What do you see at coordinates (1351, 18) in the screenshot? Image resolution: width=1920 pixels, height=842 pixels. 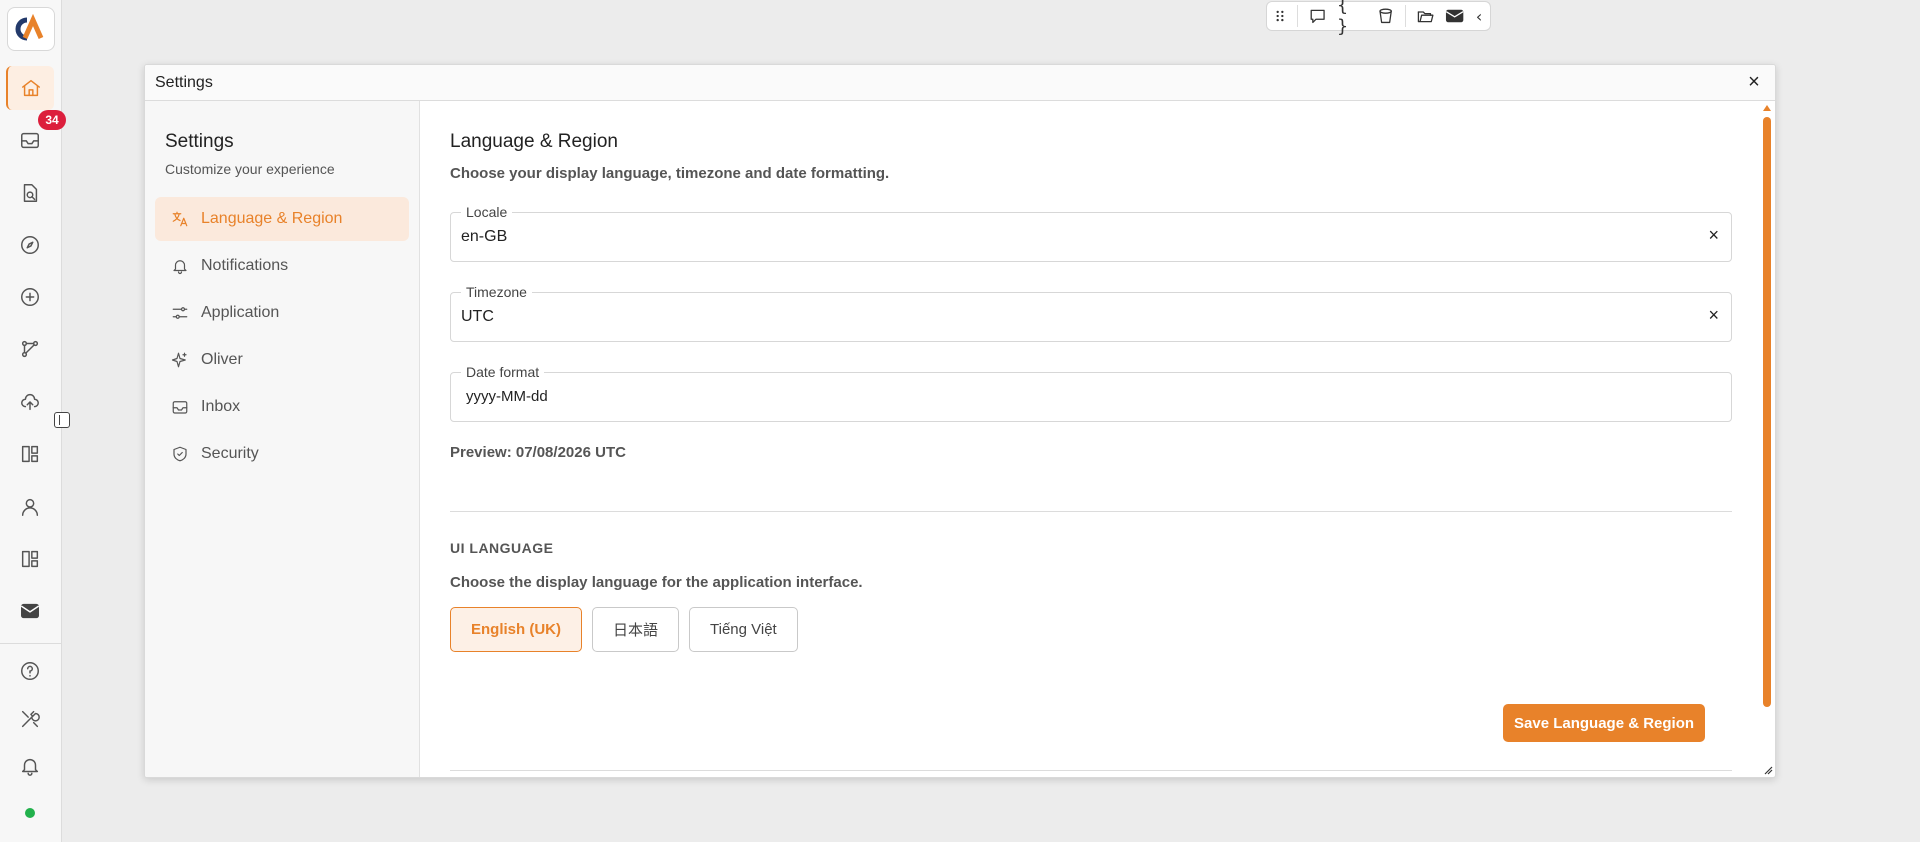 I see `braces-icon: { }` at bounding box center [1351, 18].